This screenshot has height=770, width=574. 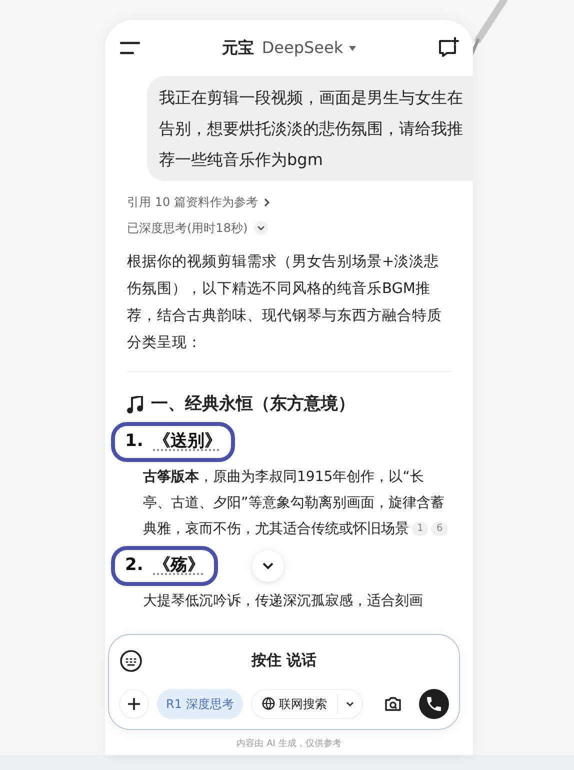 What do you see at coordinates (448, 48) in the screenshot?
I see `new-chat-icon` at bounding box center [448, 48].